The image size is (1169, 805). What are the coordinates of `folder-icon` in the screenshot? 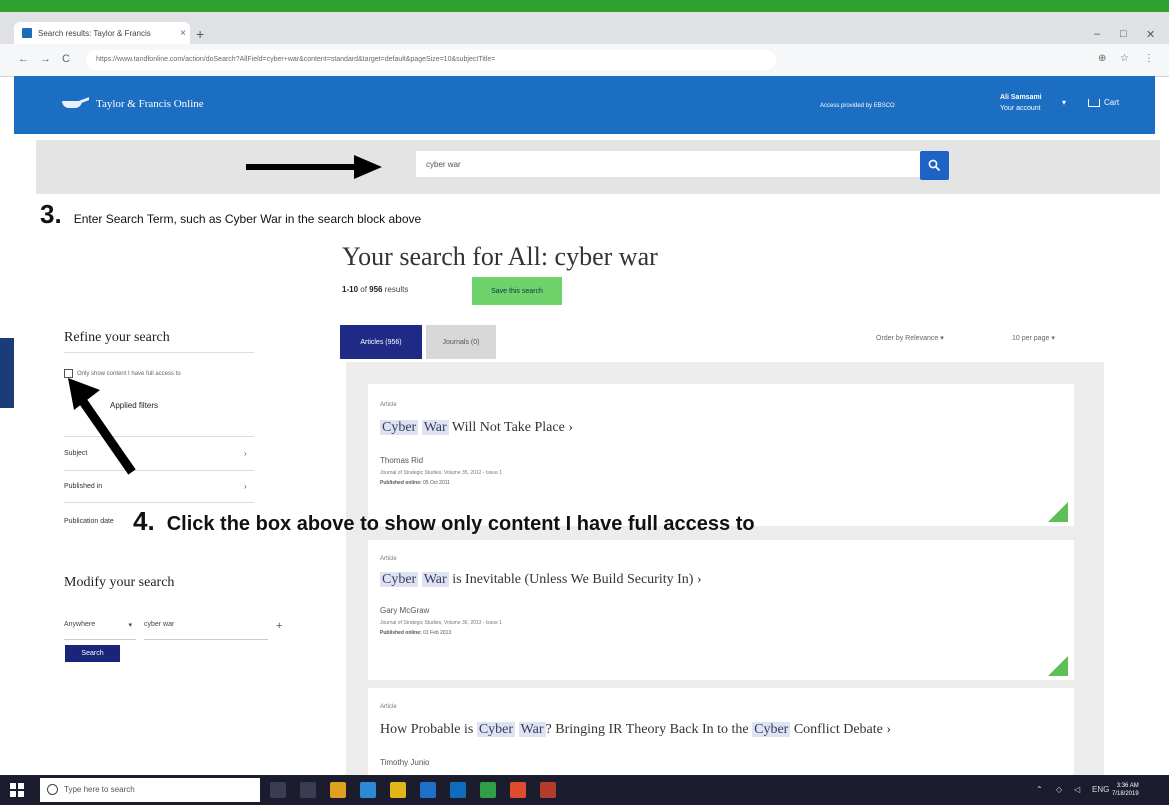 It's located at (398, 790).